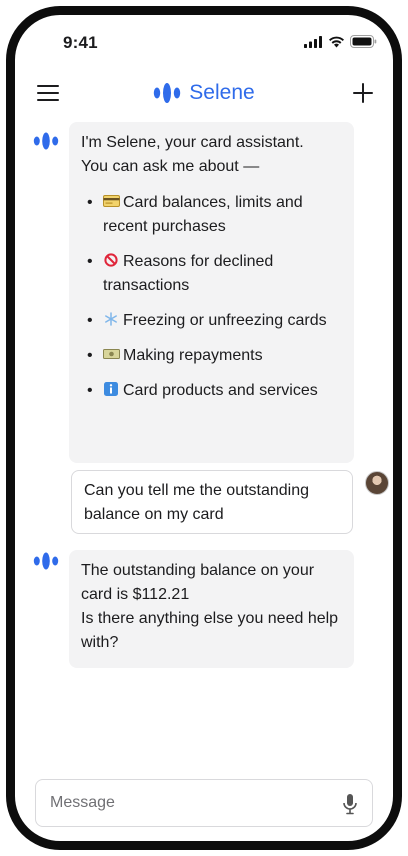 This screenshot has width=408, height=856. I want to click on list-item: • Freezing or unfreezing cards, so click(211, 321).